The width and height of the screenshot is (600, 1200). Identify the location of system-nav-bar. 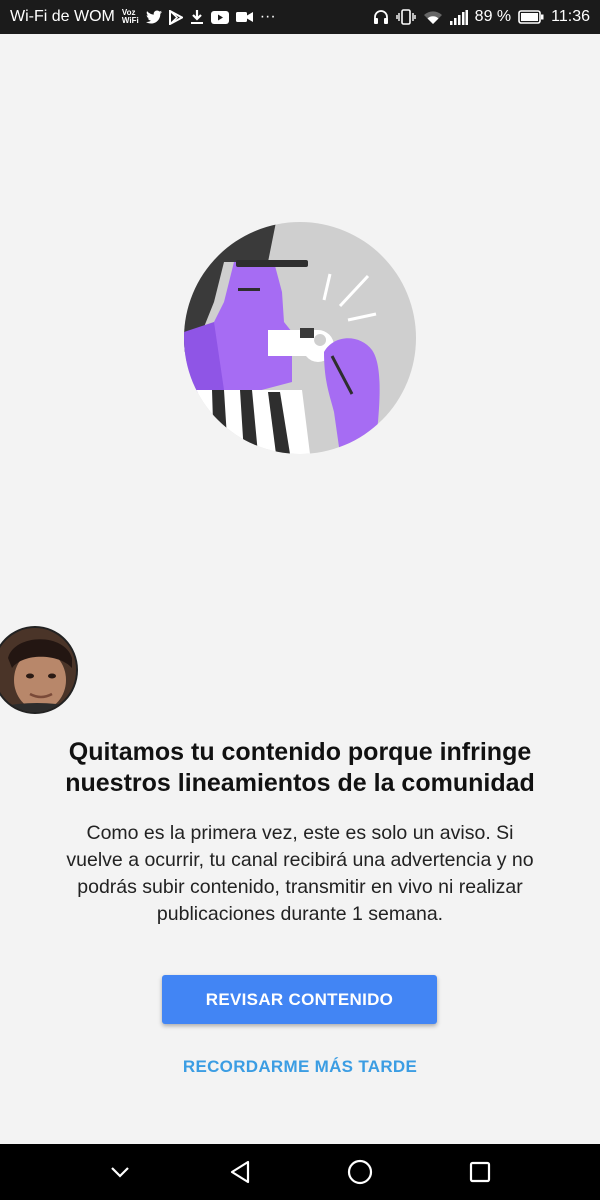
(300, 1172).